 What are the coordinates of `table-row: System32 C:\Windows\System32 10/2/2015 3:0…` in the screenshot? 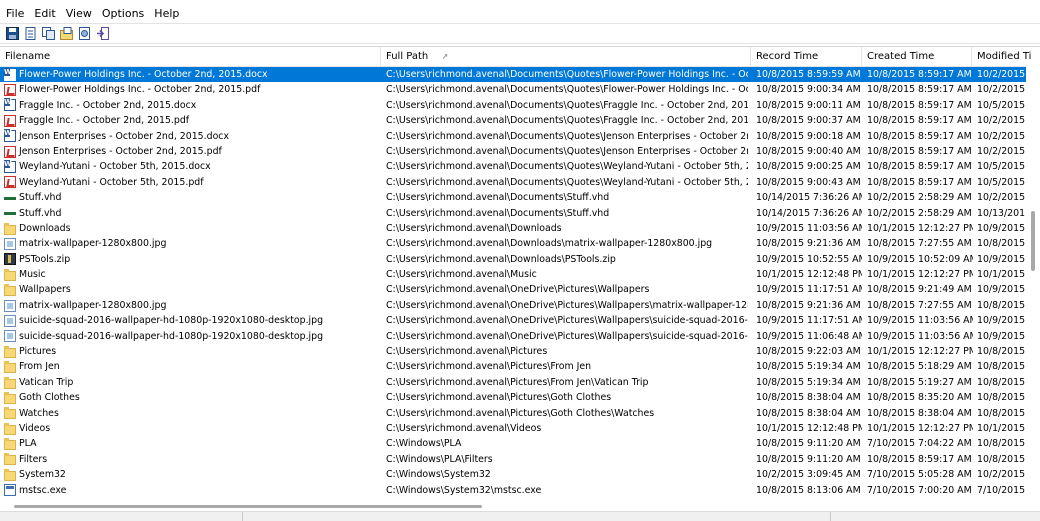 It's located at (520, 474).